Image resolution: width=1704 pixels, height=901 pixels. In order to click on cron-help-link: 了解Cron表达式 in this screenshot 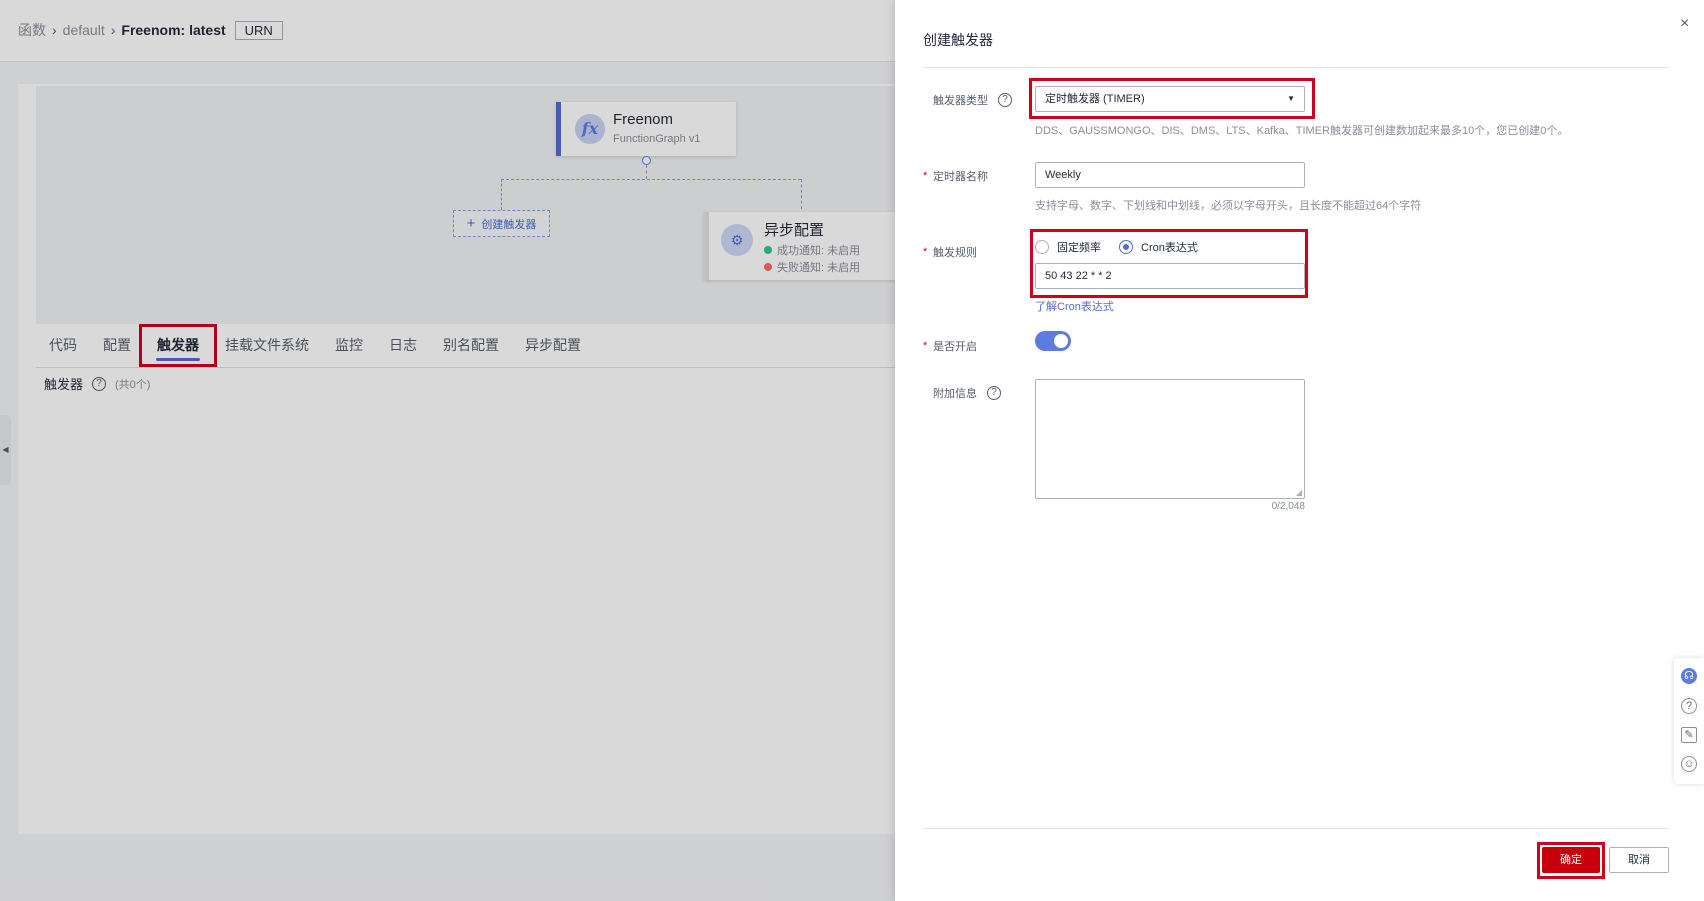, I will do `click(1074, 306)`.